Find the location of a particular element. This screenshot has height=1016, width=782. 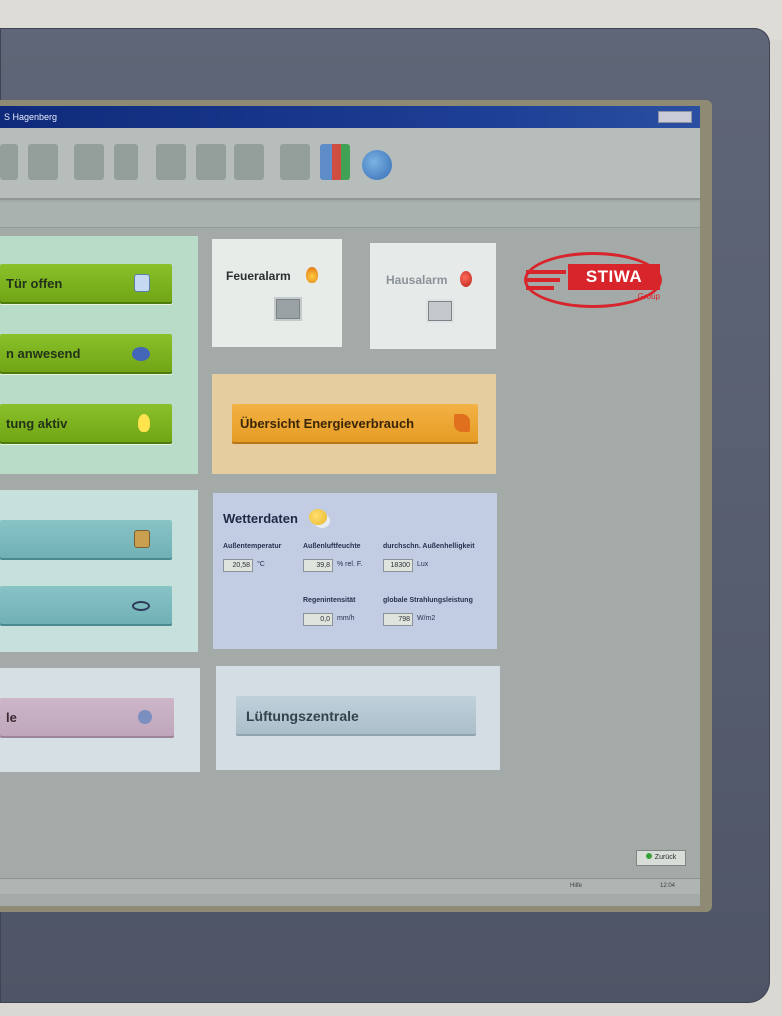

weather-title: Wetterdaten is located at coordinates (260, 518).